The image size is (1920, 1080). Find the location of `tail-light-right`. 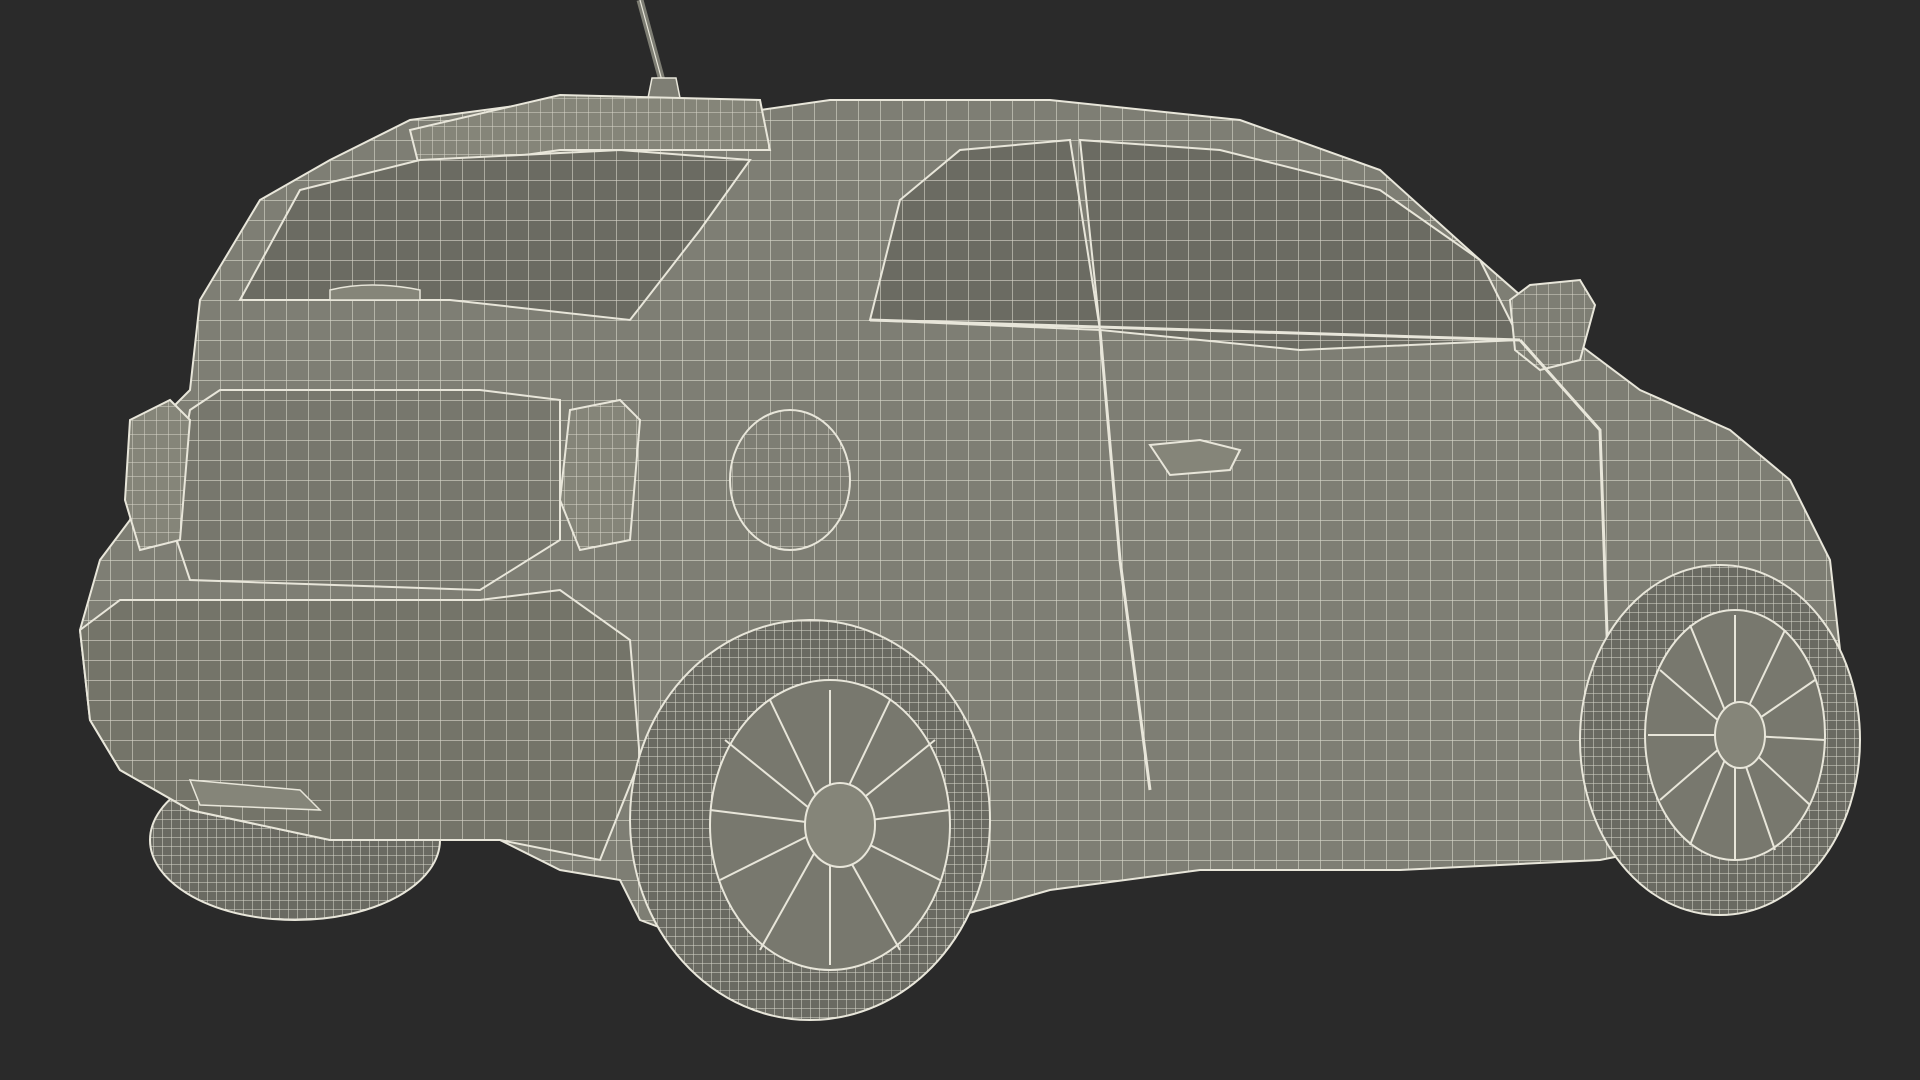

tail-light-right is located at coordinates (600, 475).